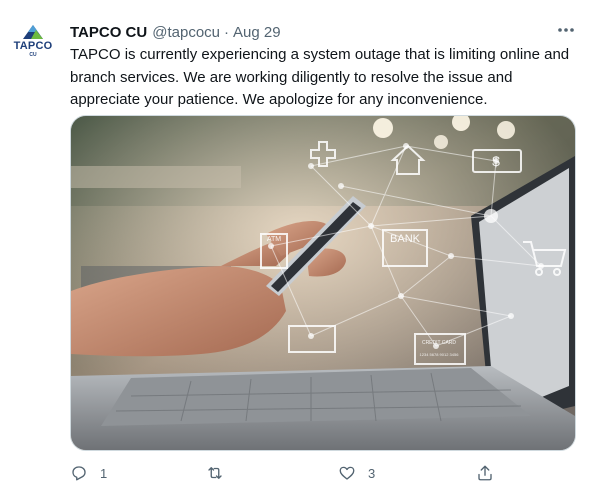 Image resolution: width=592 pixels, height=494 pixels. What do you see at coordinates (108, 32) in the screenshot?
I see `author-name: TAPCO CU` at bounding box center [108, 32].